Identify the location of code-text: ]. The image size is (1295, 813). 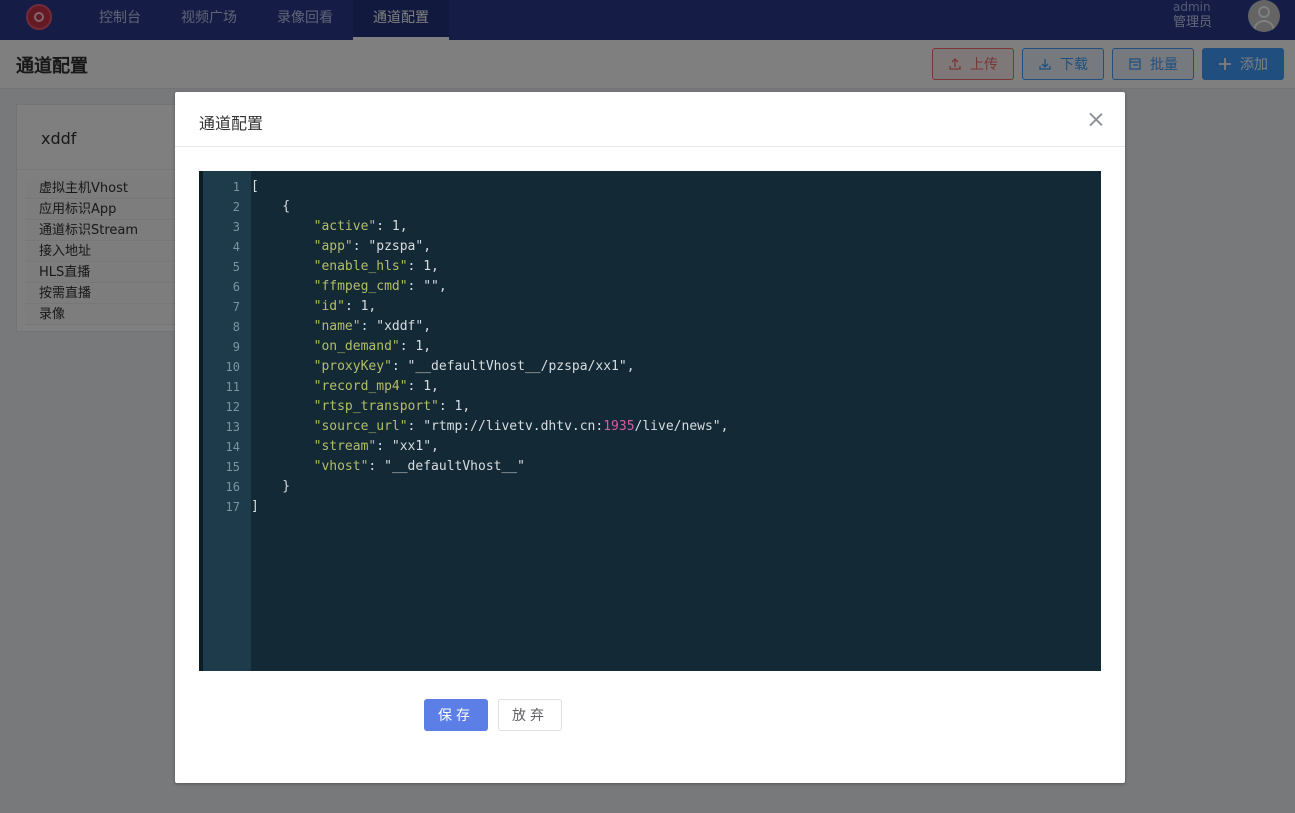
(255, 506).